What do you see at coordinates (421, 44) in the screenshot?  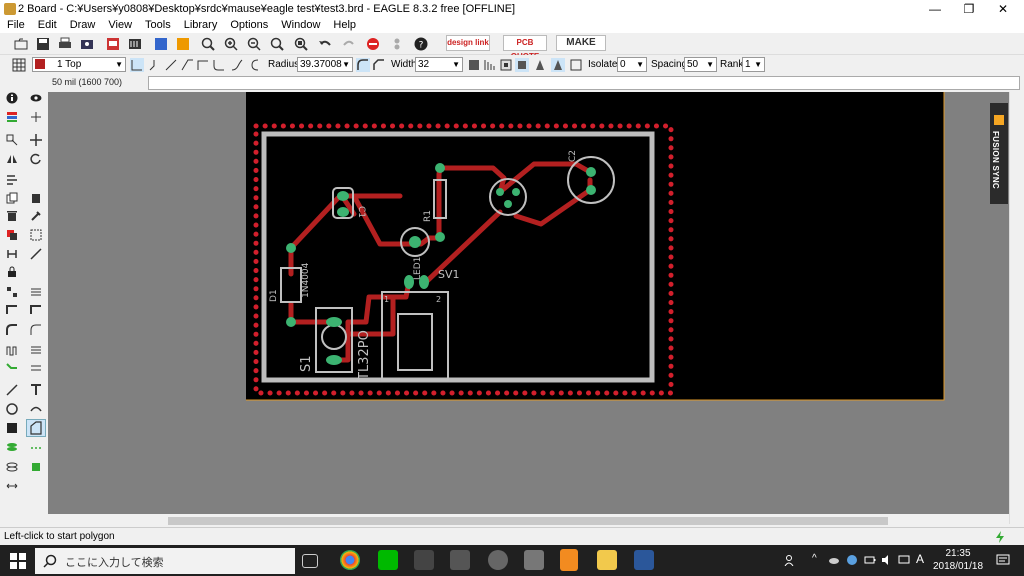 I see `help-icon: ?` at bounding box center [421, 44].